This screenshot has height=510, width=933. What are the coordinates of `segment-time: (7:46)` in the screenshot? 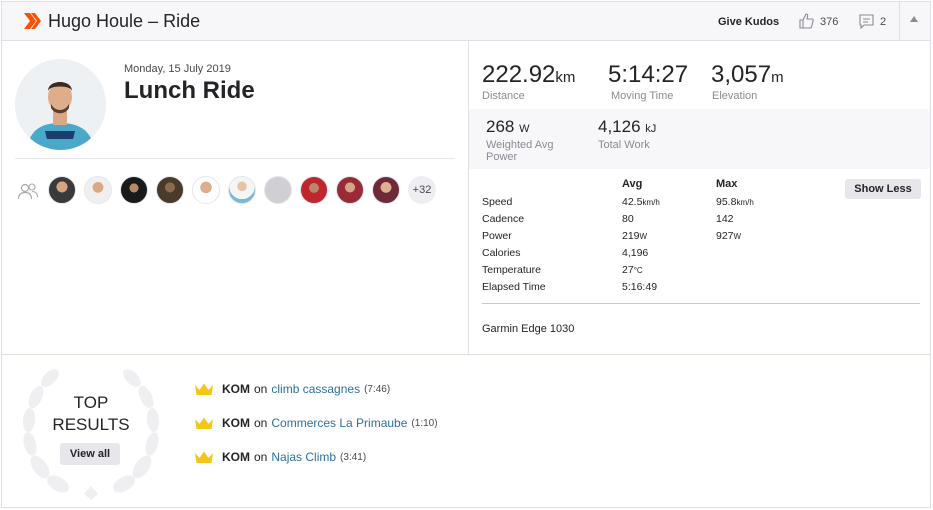 It's located at (377, 389).